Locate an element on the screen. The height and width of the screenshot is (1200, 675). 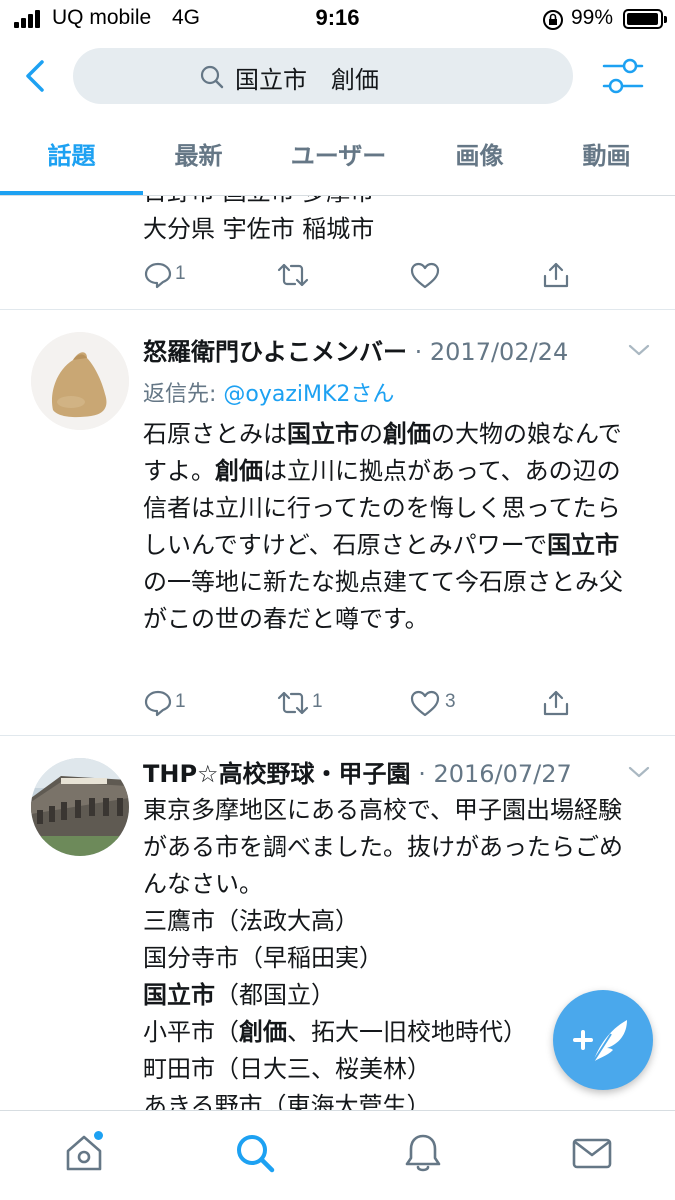
active-tab-indicator is located at coordinates (71, 193).